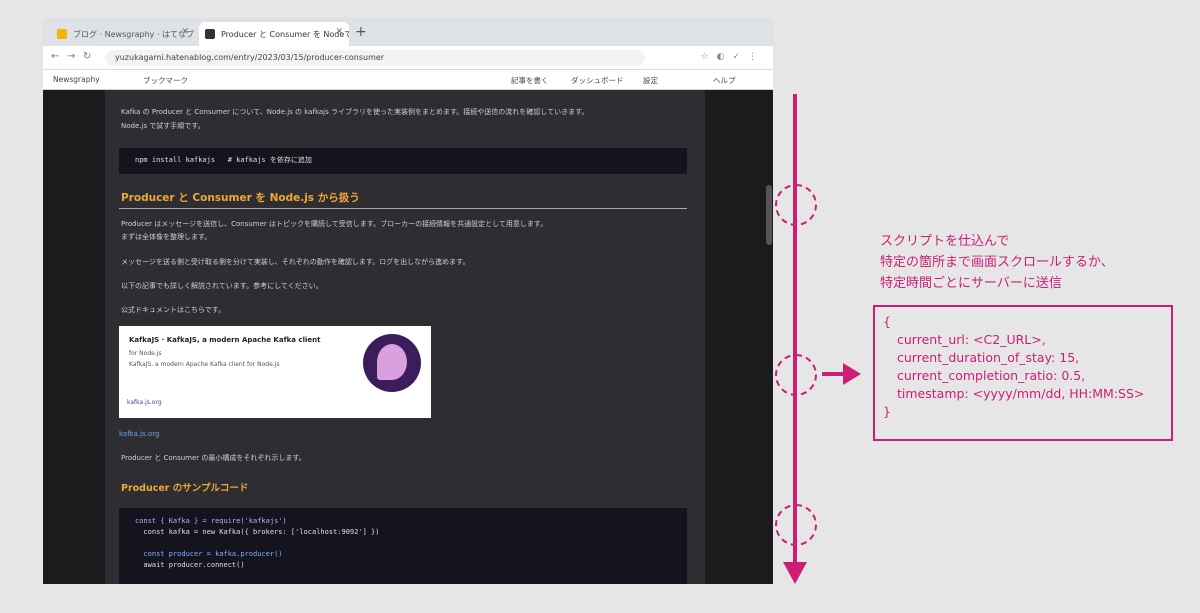 This screenshot has width=1200, height=613. What do you see at coordinates (887, 411) in the screenshot?
I see `payload-close-brace: }` at bounding box center [887, 411].